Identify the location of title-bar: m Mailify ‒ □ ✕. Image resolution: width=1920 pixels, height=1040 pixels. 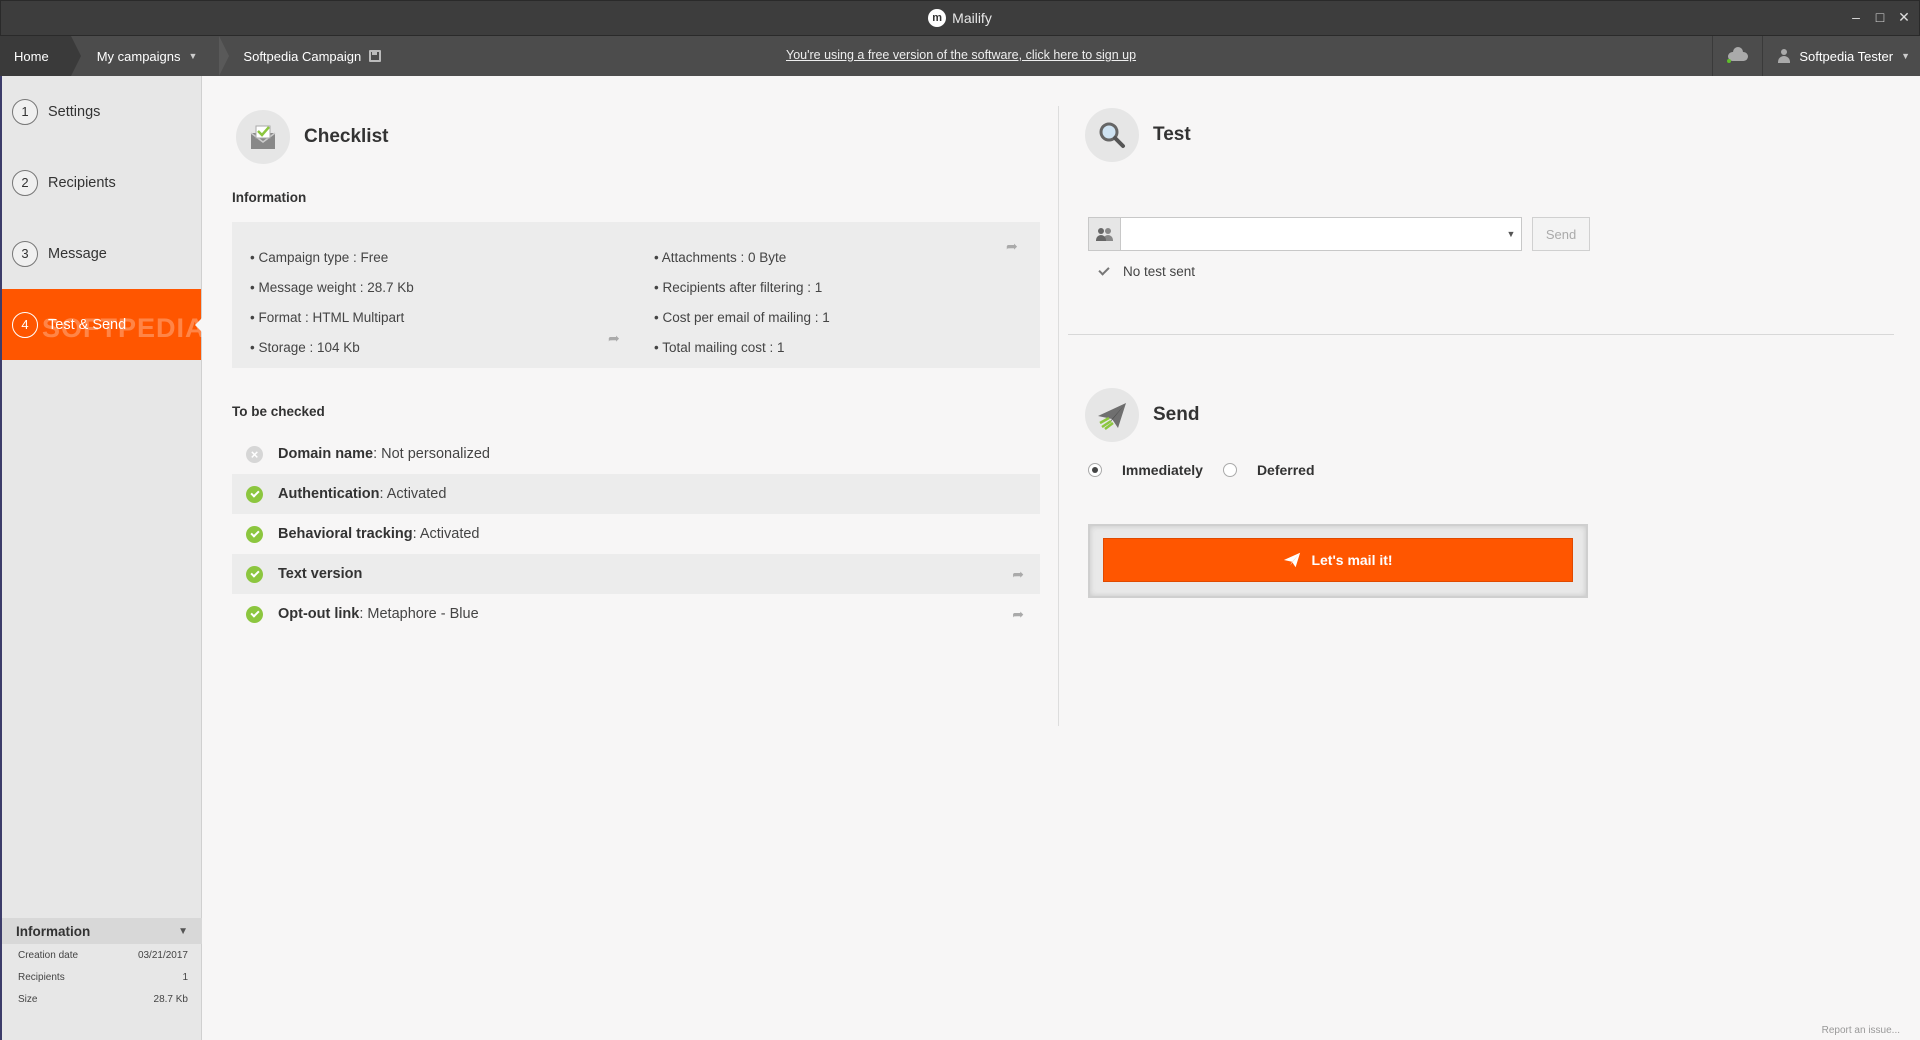
(960, 18).